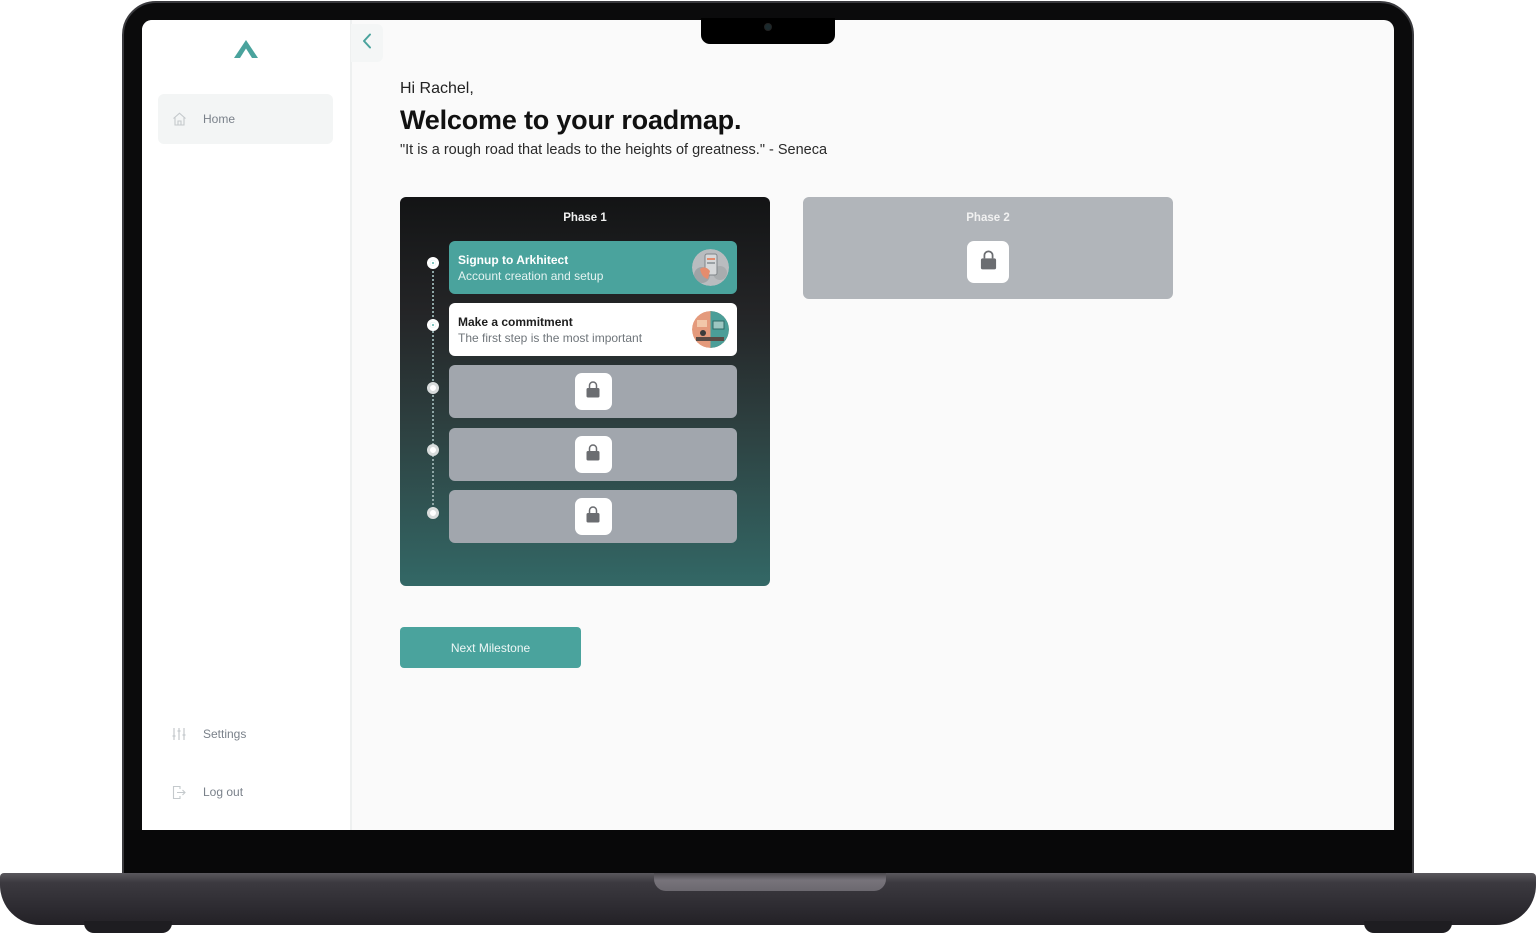  What do you see at coordinates (245, 792) in the screenshot?
I see `sidebar-item-logout: Log out` at bounding box center [245, 792].